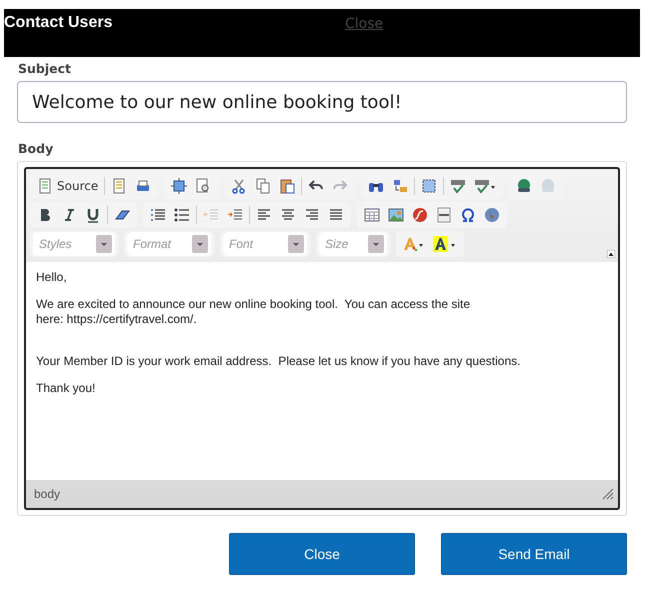  Describe the element at coordinates (288, 215) in the screenshot. I see `align-center-icon` at that location.